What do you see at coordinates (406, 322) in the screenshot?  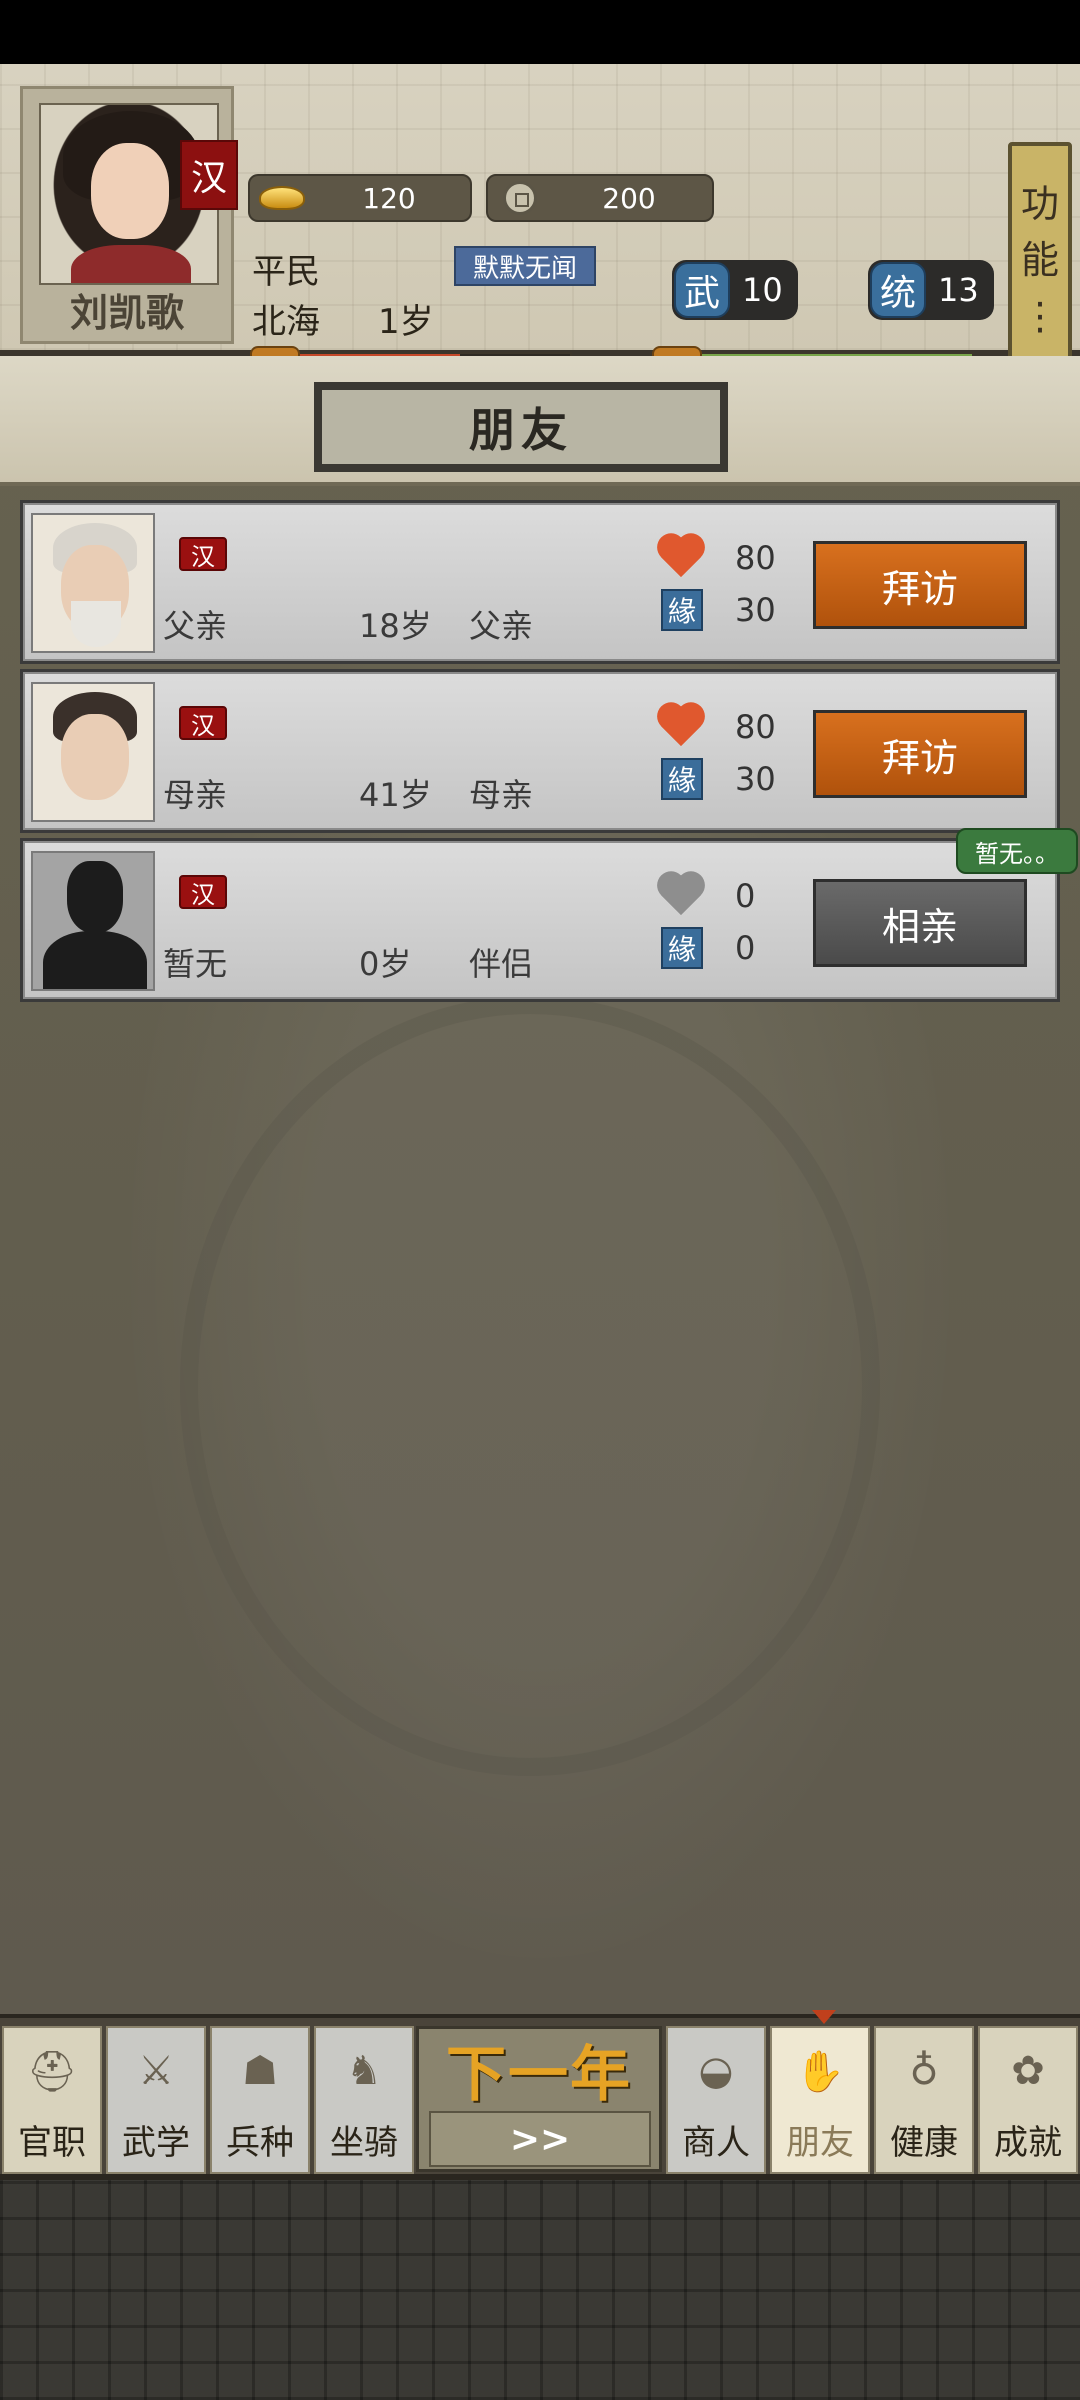 I see `player-age: 1岁` at bounding box center [406, 322].